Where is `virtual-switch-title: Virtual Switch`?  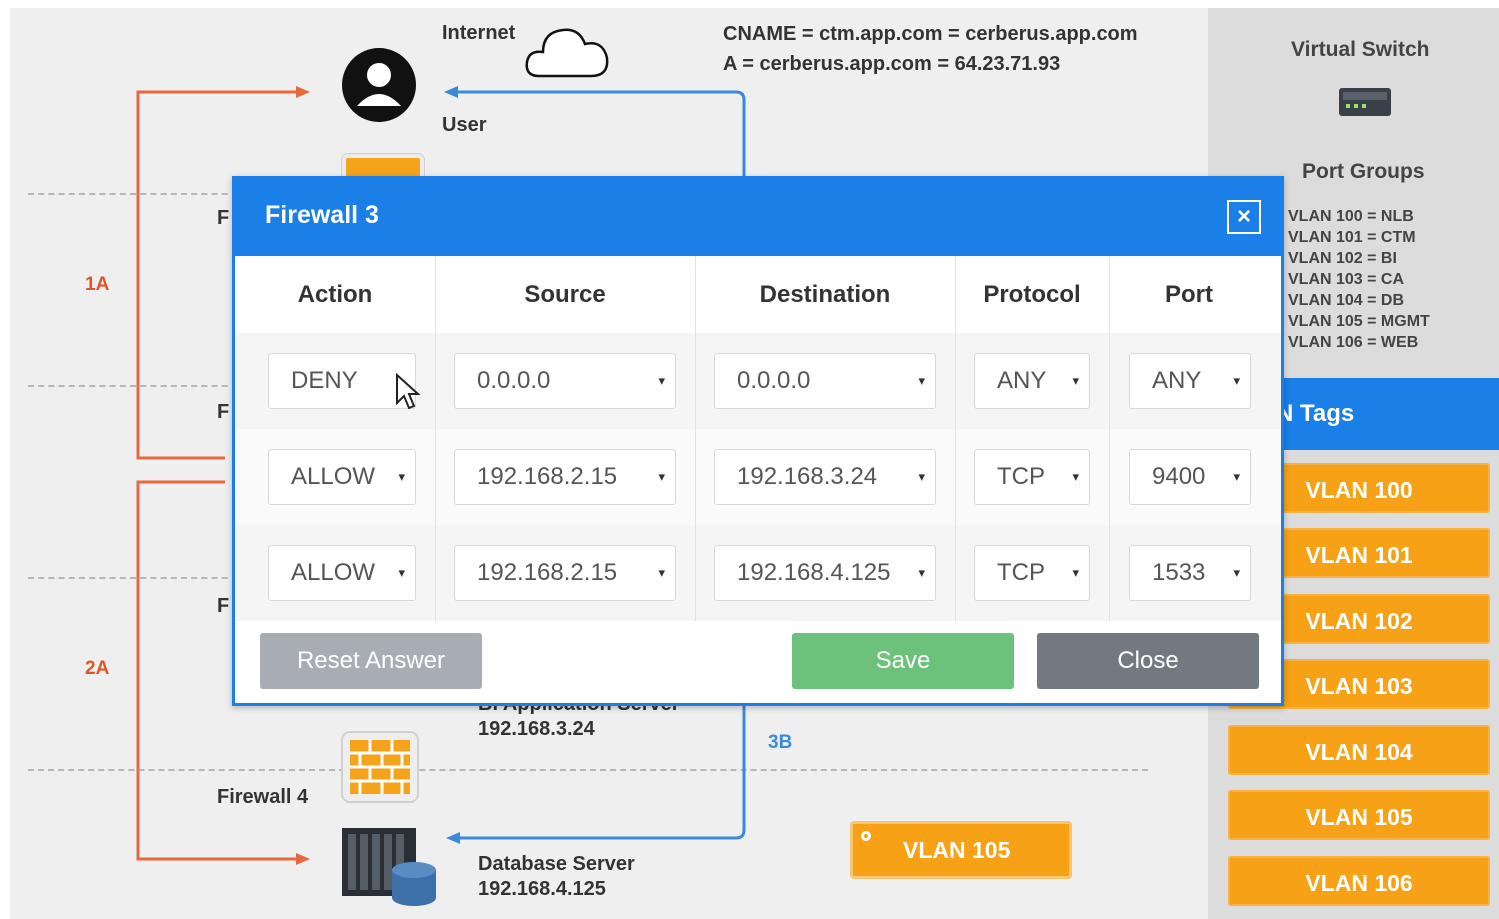
virtual-switch-title: Virtual Switch is located at coordinates (1360, 49).